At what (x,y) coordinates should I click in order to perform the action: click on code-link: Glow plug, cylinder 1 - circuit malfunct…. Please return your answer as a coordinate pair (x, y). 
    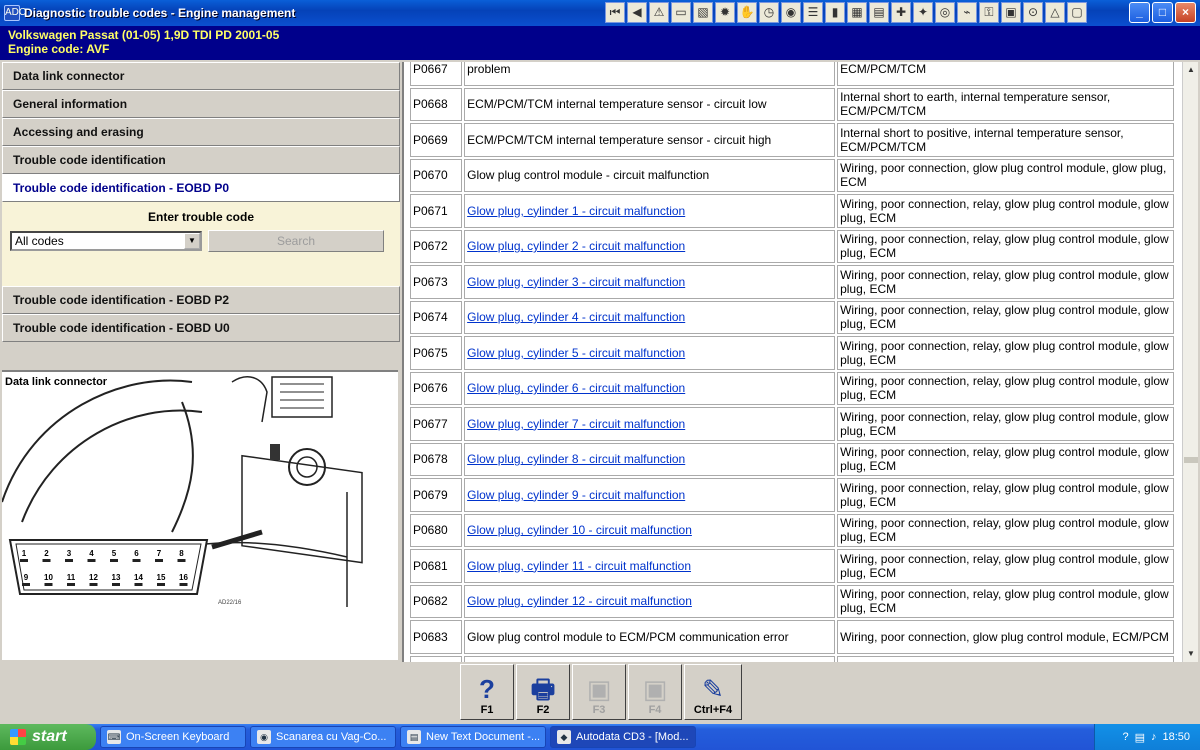
    Looking at the image, I should click on (576, 211).